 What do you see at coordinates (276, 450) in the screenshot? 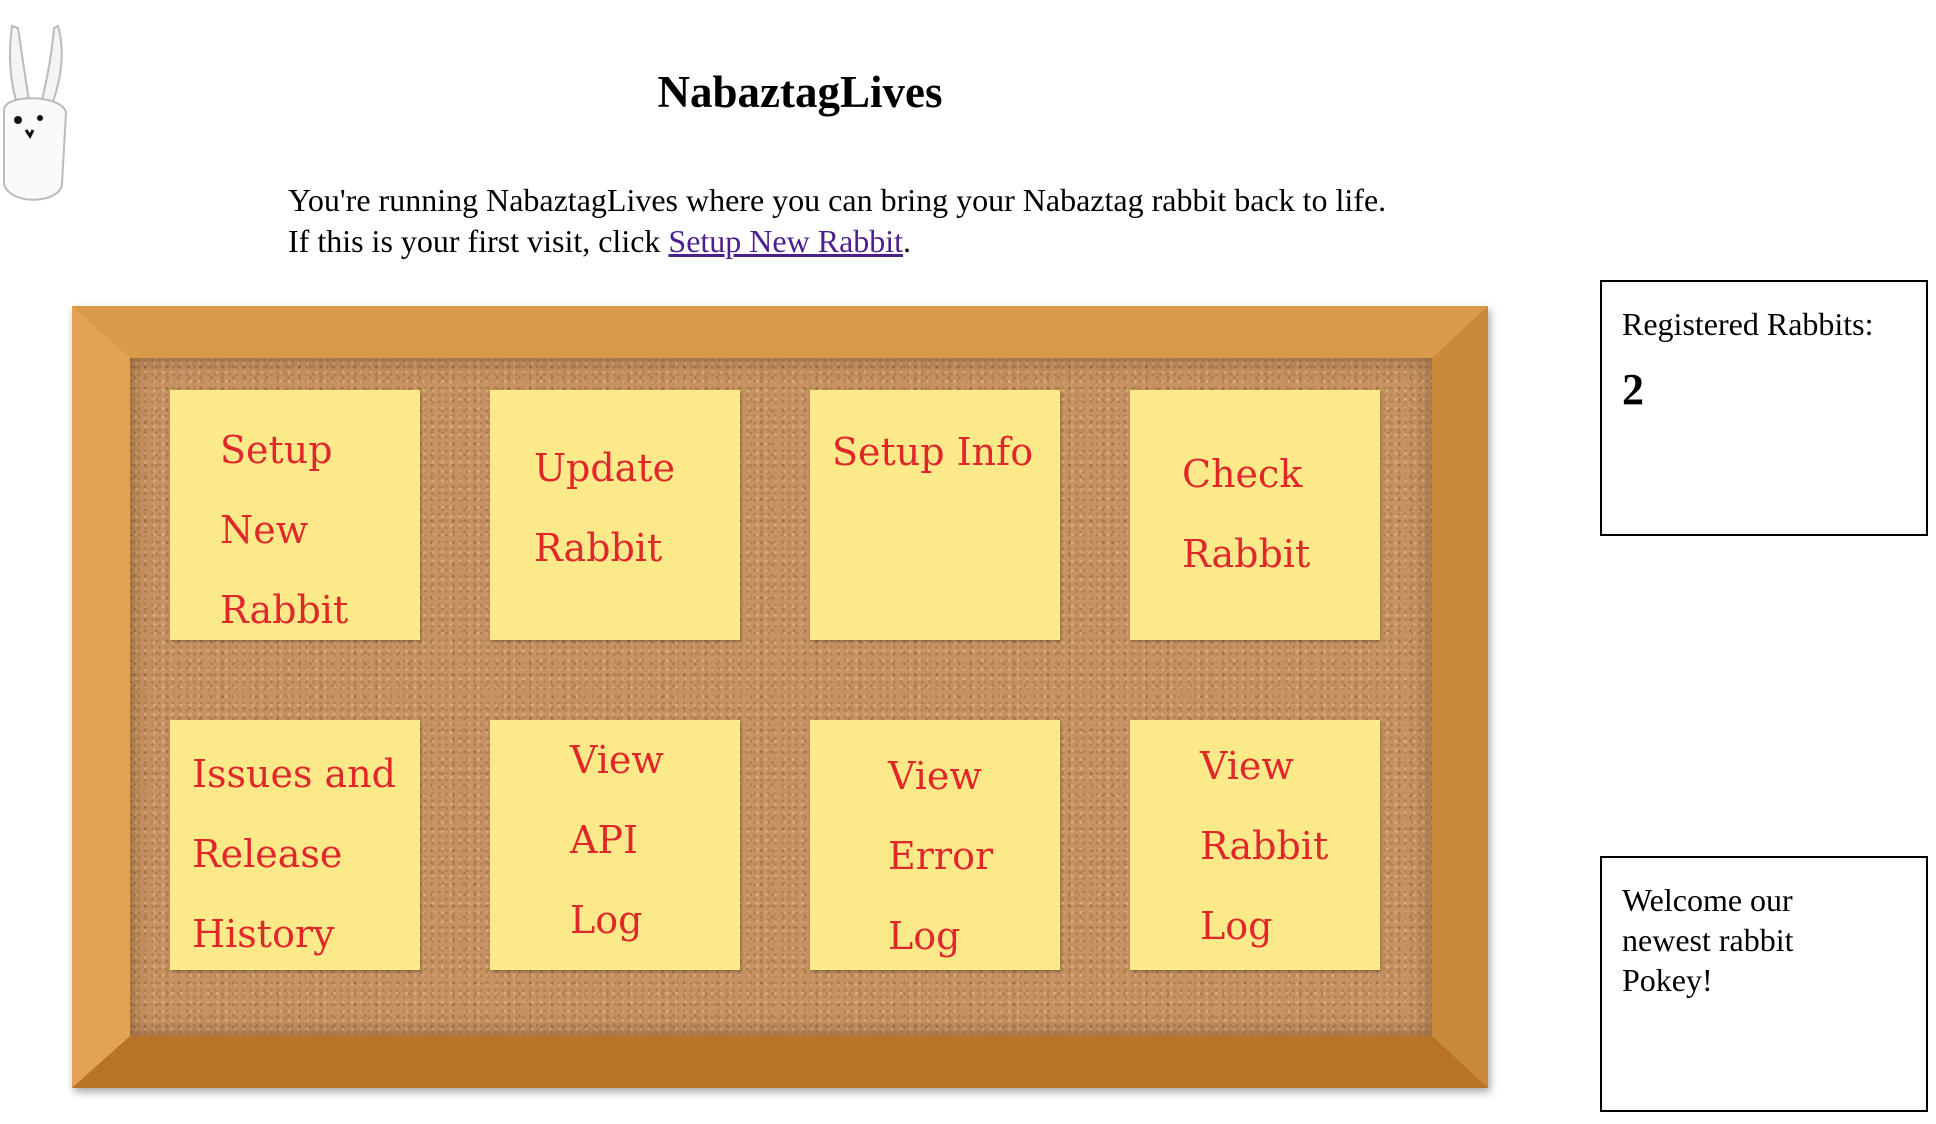
I see `note-line: Setup` at bounding box center [276, 450].